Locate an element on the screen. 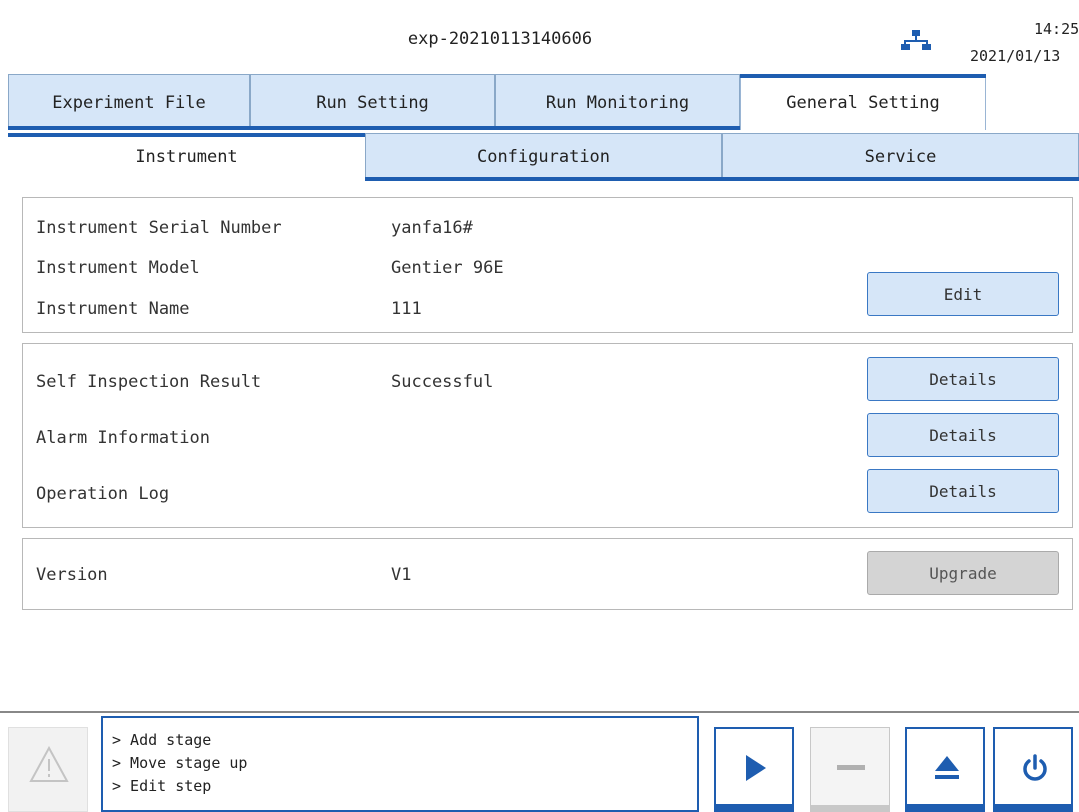 The image size is (1079, 812). stop-icon is located at coordinates (851, 767).